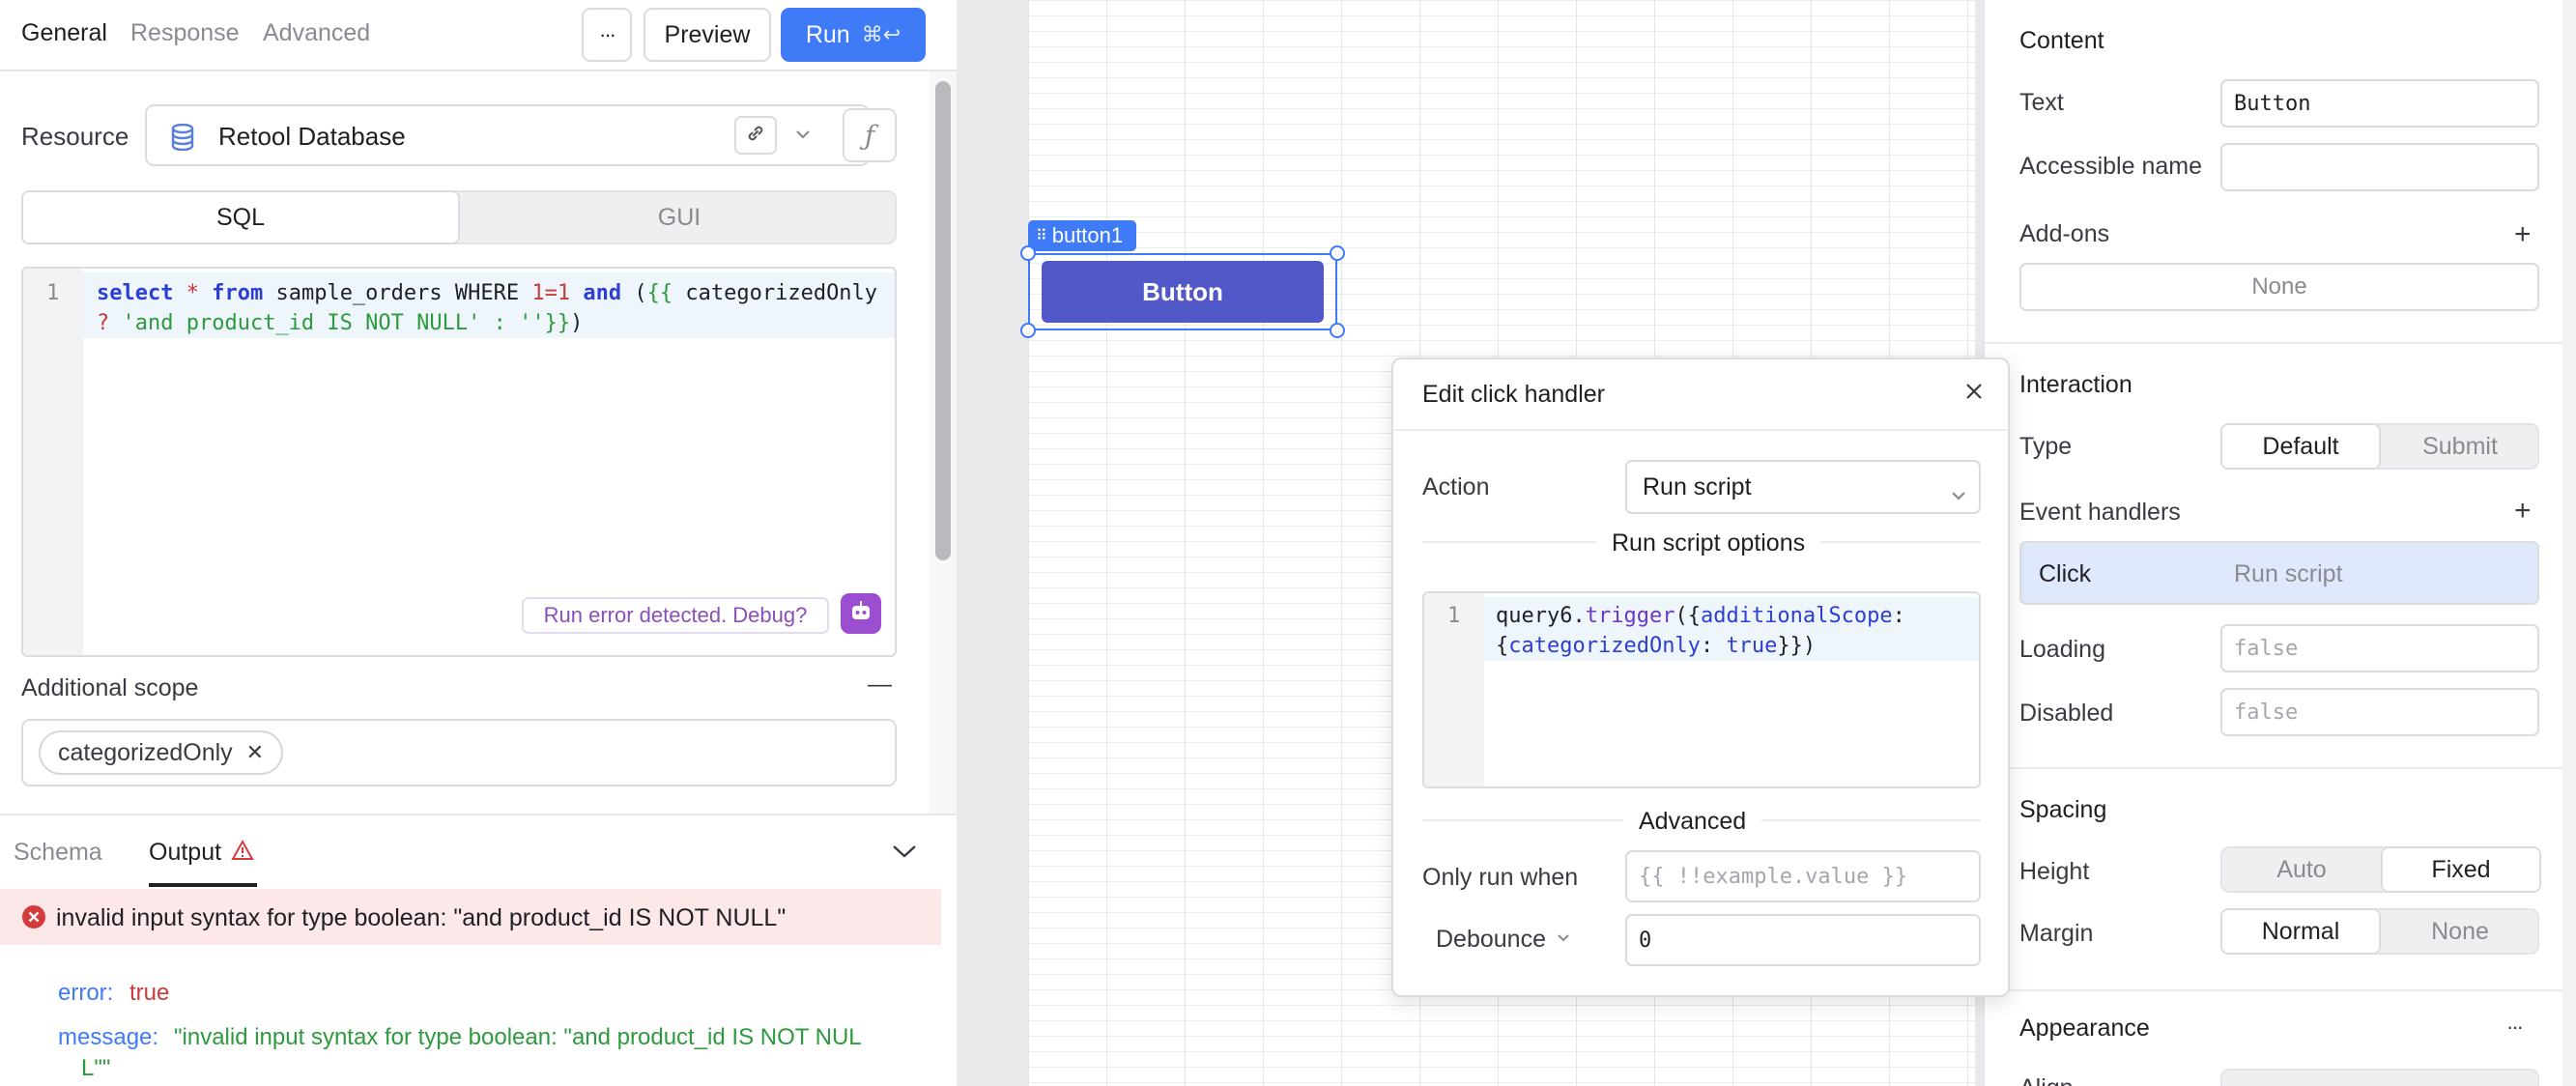 This screenshot has width=2576, height=1086. I want to click on mode-toggle: SQL GUI, so click(459, 217).